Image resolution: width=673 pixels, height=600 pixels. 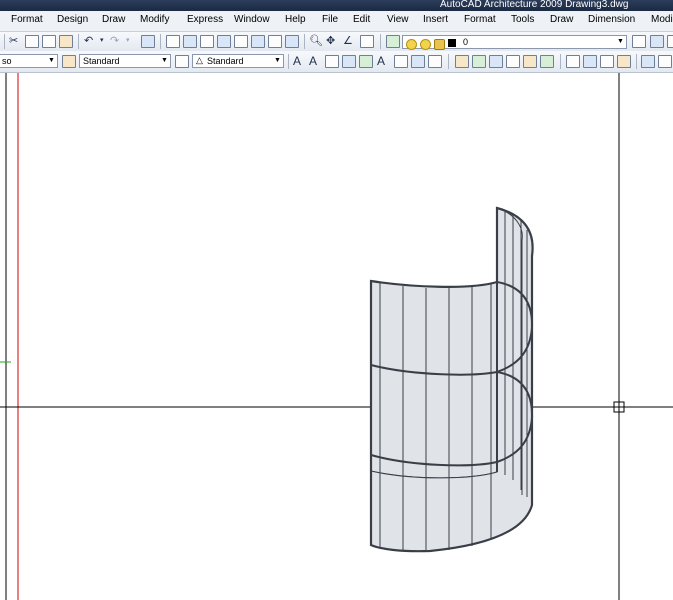 I want to click on tool-palettes-icon, so click(x=207, y=41).